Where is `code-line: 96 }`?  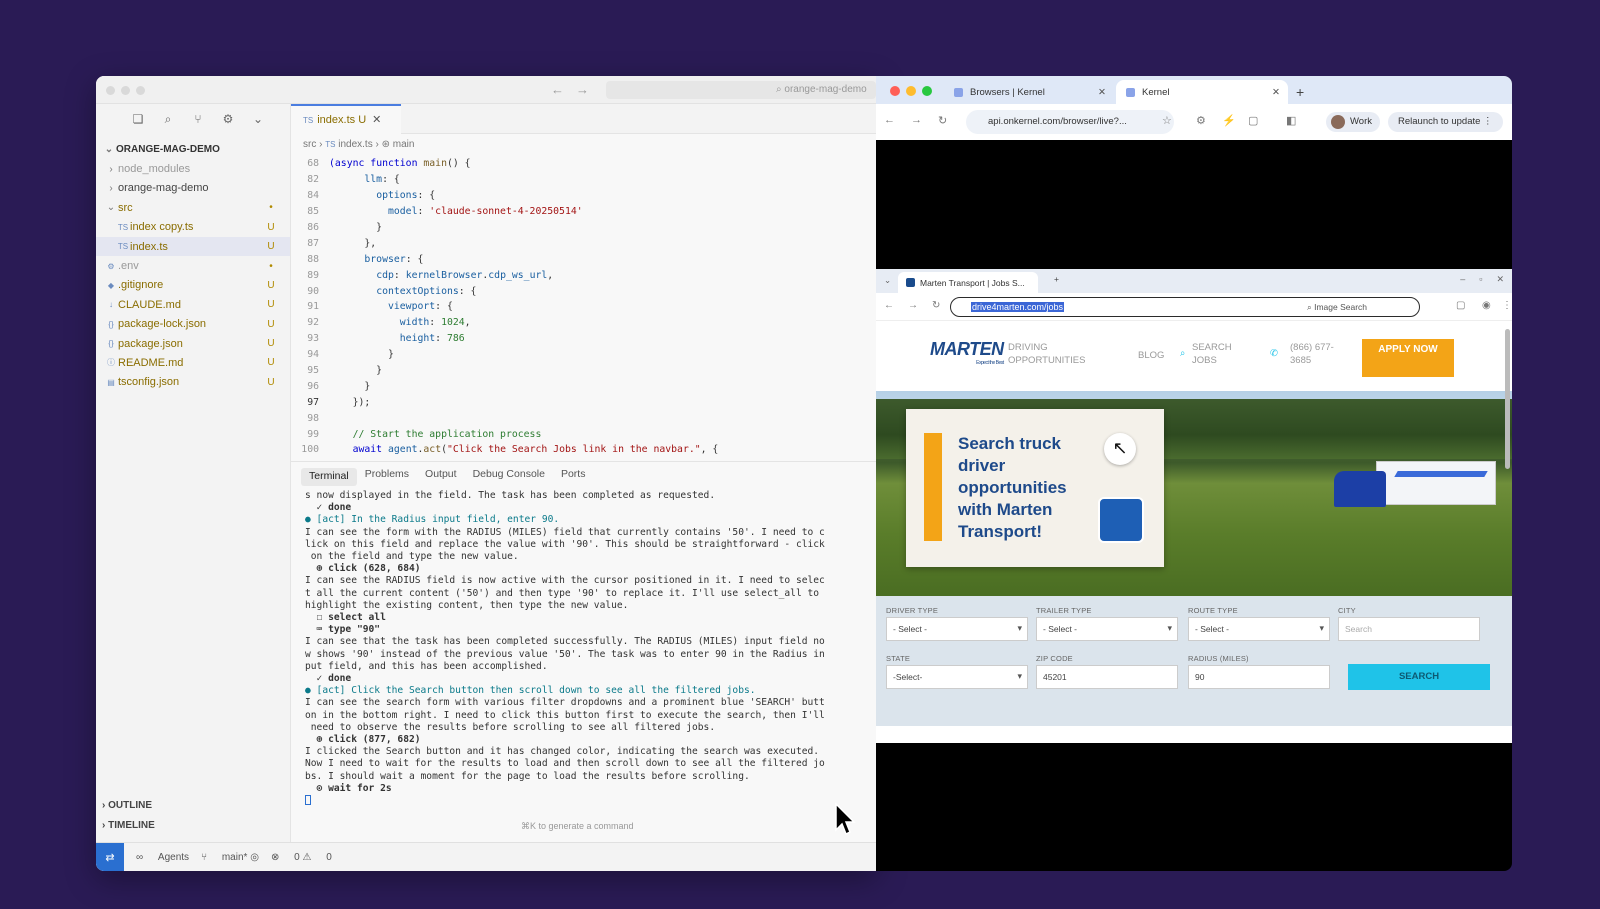 code-line: 96 } is located at coordinates (583, 386).